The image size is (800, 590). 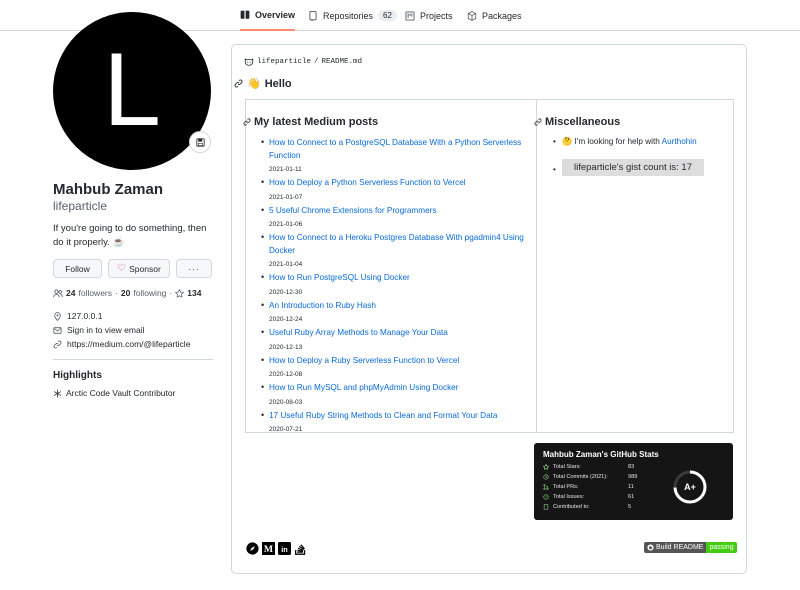 I want to click on save-icon, so click(x=200, y=142).